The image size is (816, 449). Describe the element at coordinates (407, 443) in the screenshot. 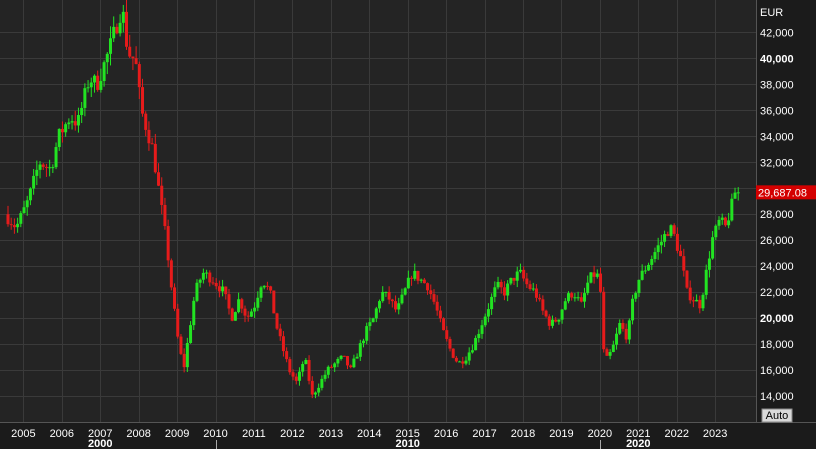

I see `decade-label: 2010` at that location.